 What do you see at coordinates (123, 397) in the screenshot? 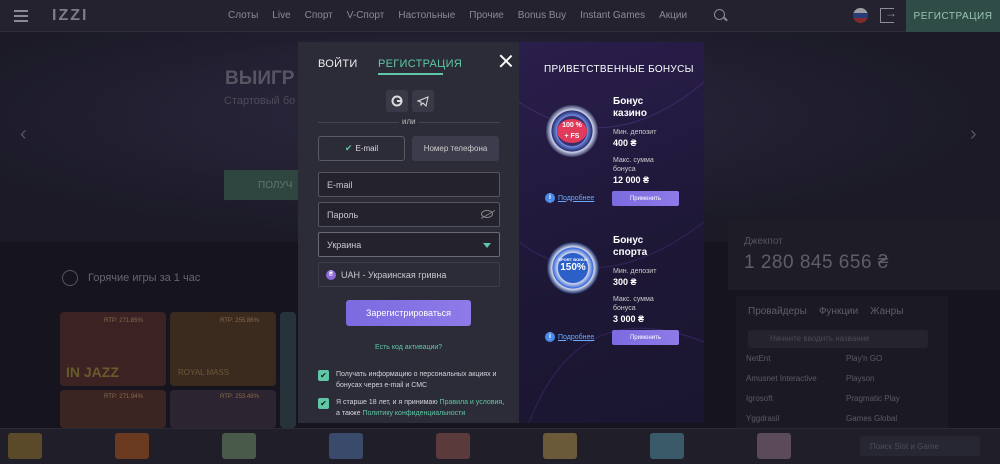
I see `rtp-badge: RTP: 271.94%` at bounding box center [123, 397].